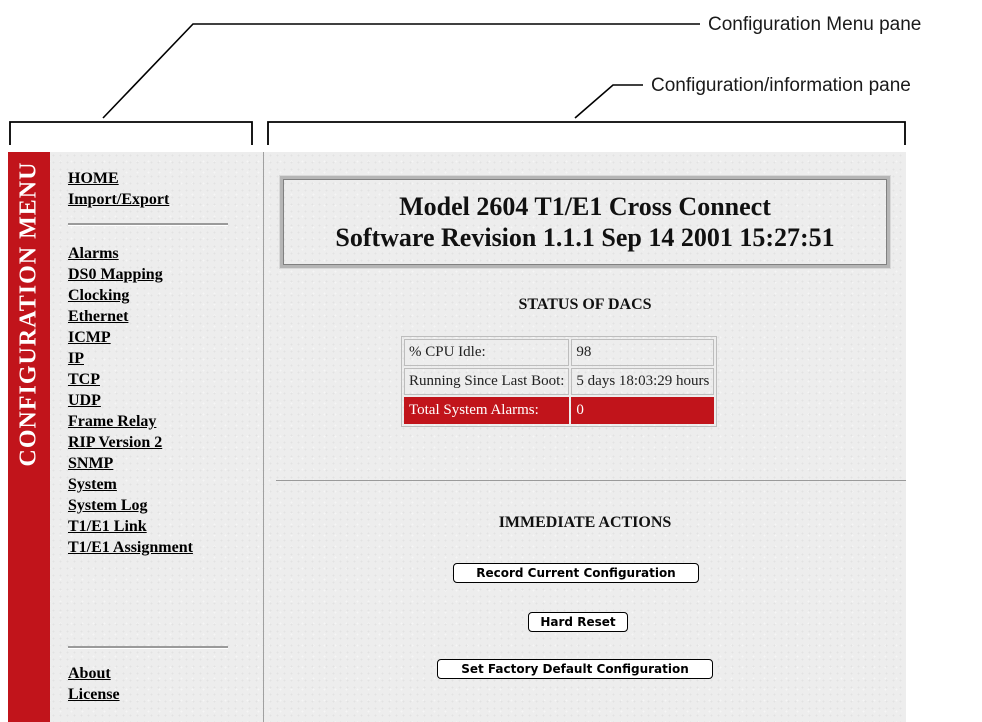  What do you see at coordinates (643, 410) in the screenshot?
I see `status-value-alarms: 0` at bounding box center [643, 410].